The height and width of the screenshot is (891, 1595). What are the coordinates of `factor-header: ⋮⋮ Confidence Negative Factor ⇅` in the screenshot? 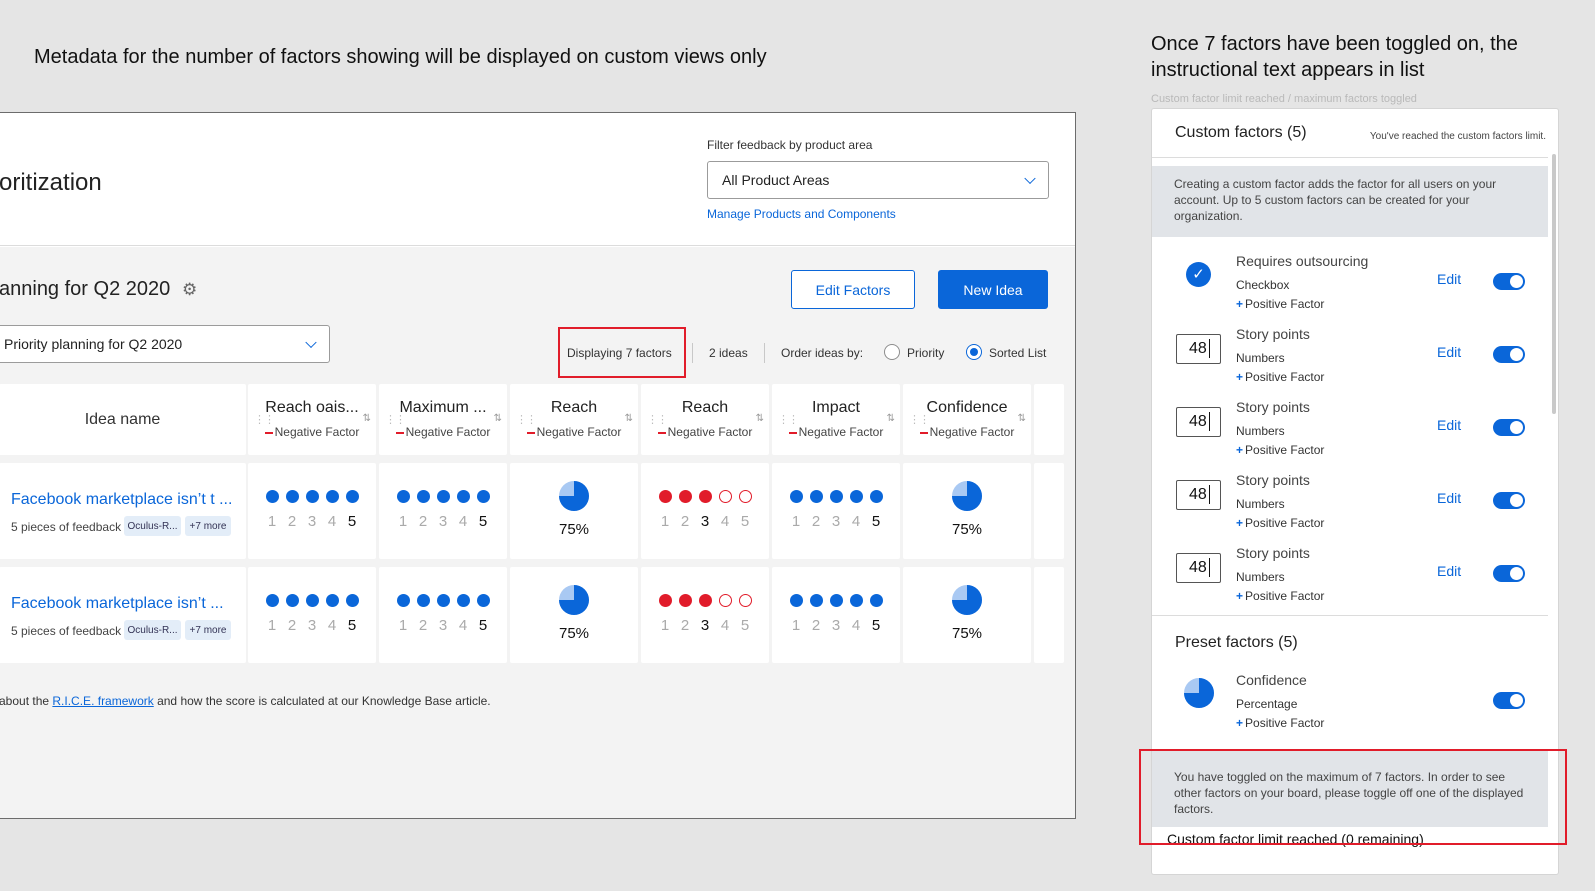 It's located at (967, 419).